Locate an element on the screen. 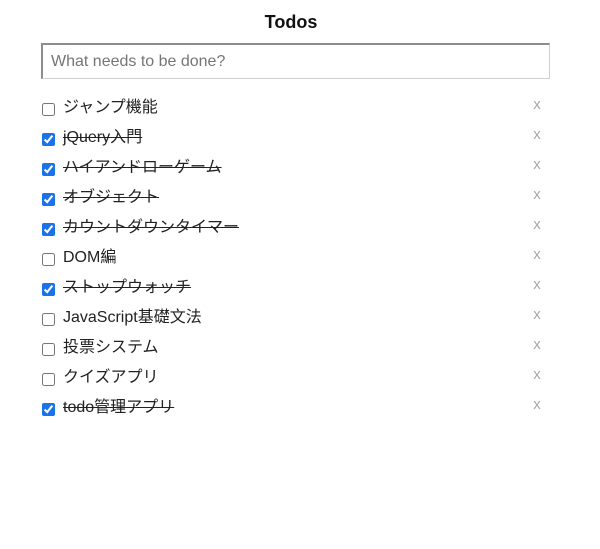 The height and width of the screenshot is (549, 600). todo-label: ストップウォッチ is located at coordinates (127, 287).